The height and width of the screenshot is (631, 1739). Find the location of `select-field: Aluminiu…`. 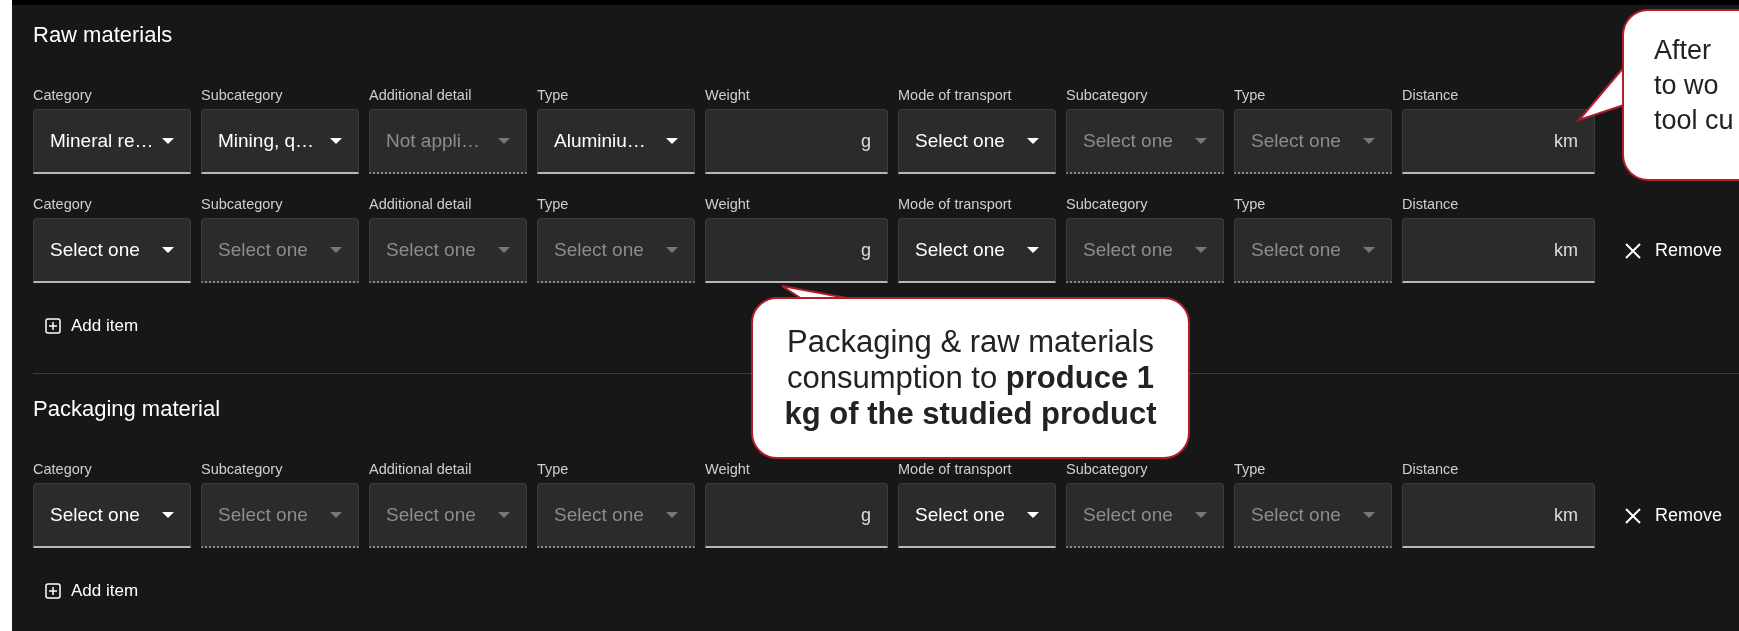

select-field: Aluminiu… is located at coordinates (616, 141).